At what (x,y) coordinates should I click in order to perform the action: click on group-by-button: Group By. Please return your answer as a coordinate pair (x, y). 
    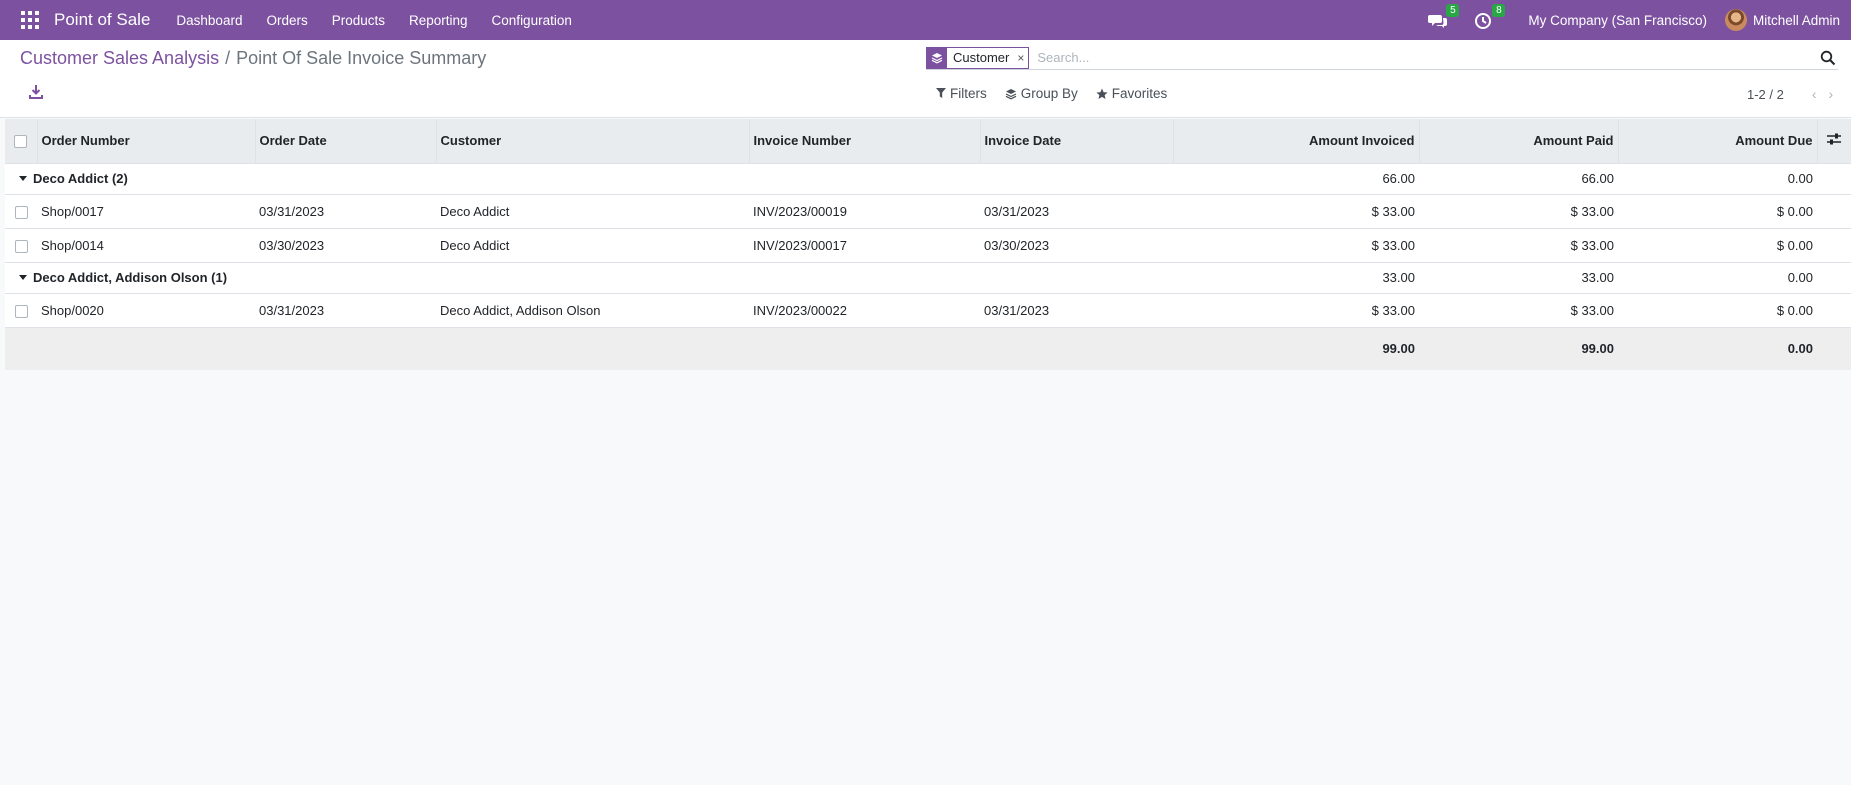
    Looking at the image, I should click on (1041, 93).